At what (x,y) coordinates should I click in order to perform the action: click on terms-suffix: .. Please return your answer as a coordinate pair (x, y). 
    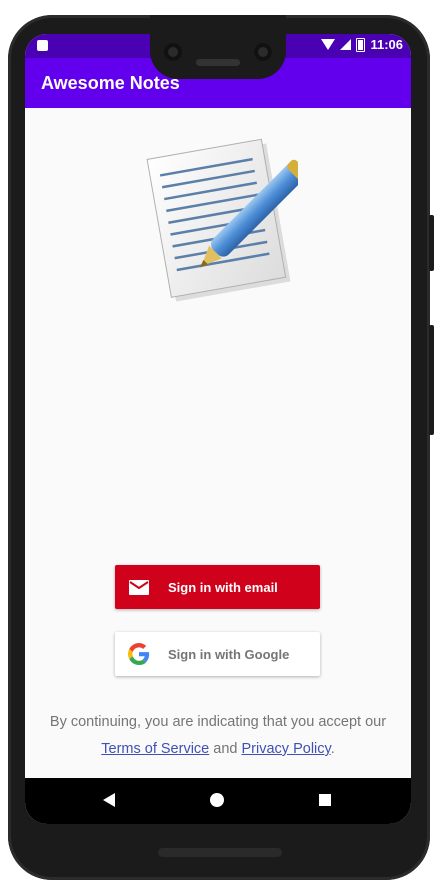
    Looking at the image, I should click on (332, 749).